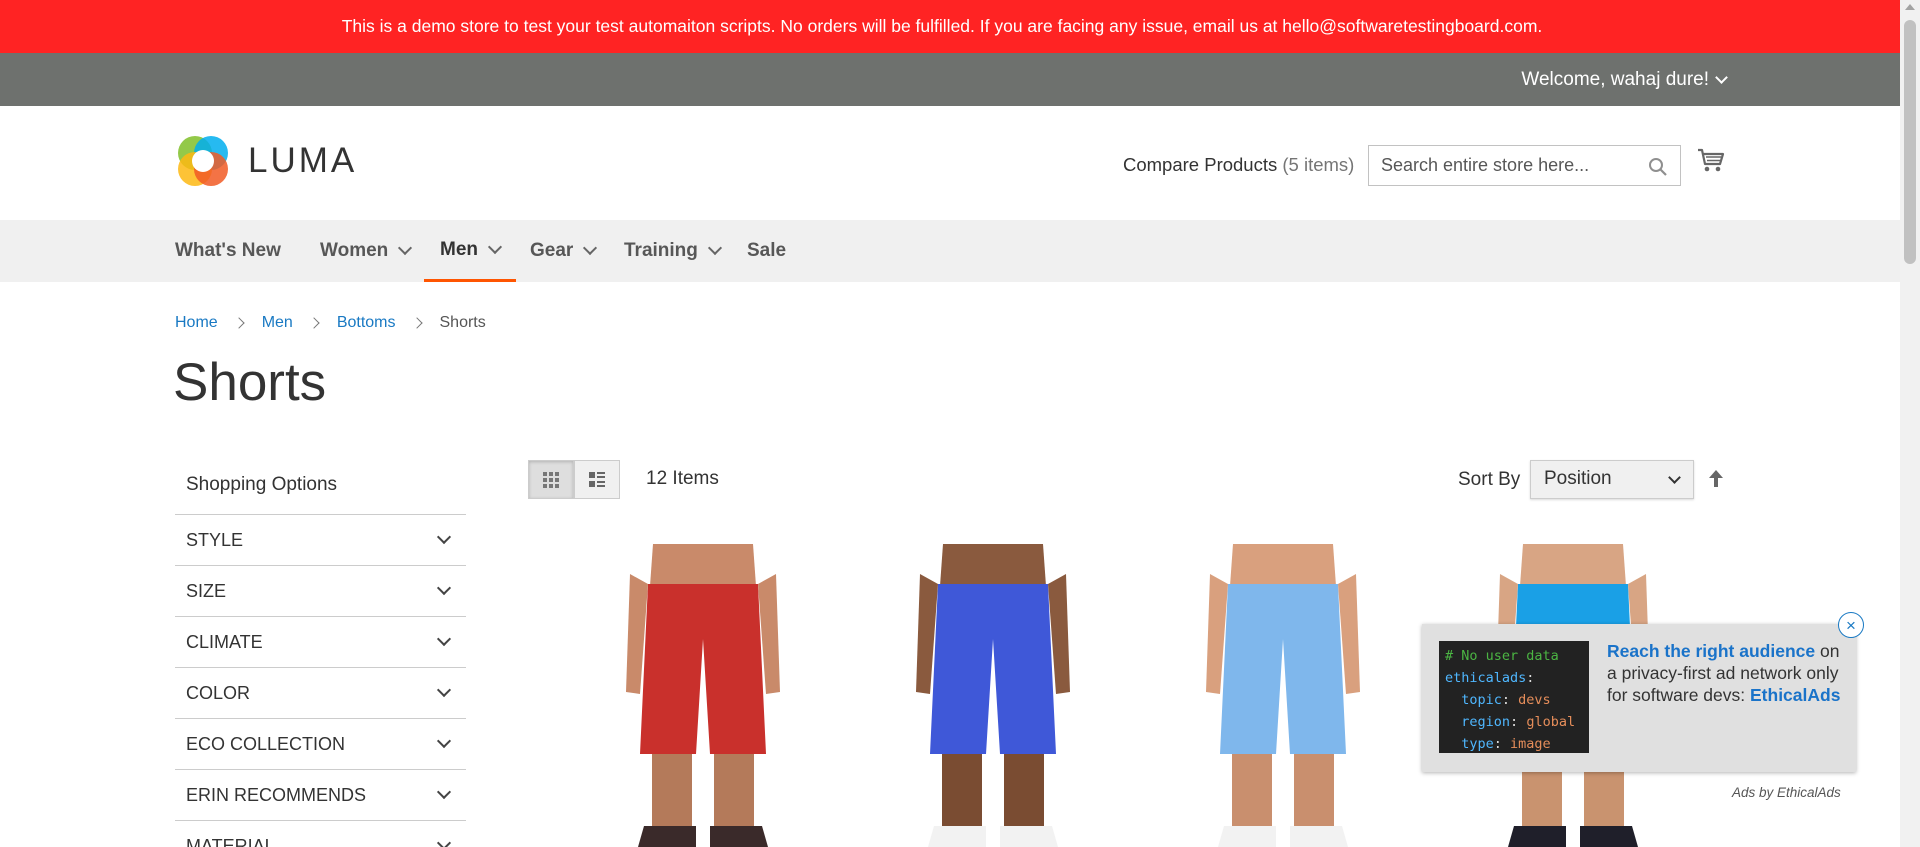 The image size is (1920, 847). I want to click on nav-item-gear: Gear, so click(564, 251).